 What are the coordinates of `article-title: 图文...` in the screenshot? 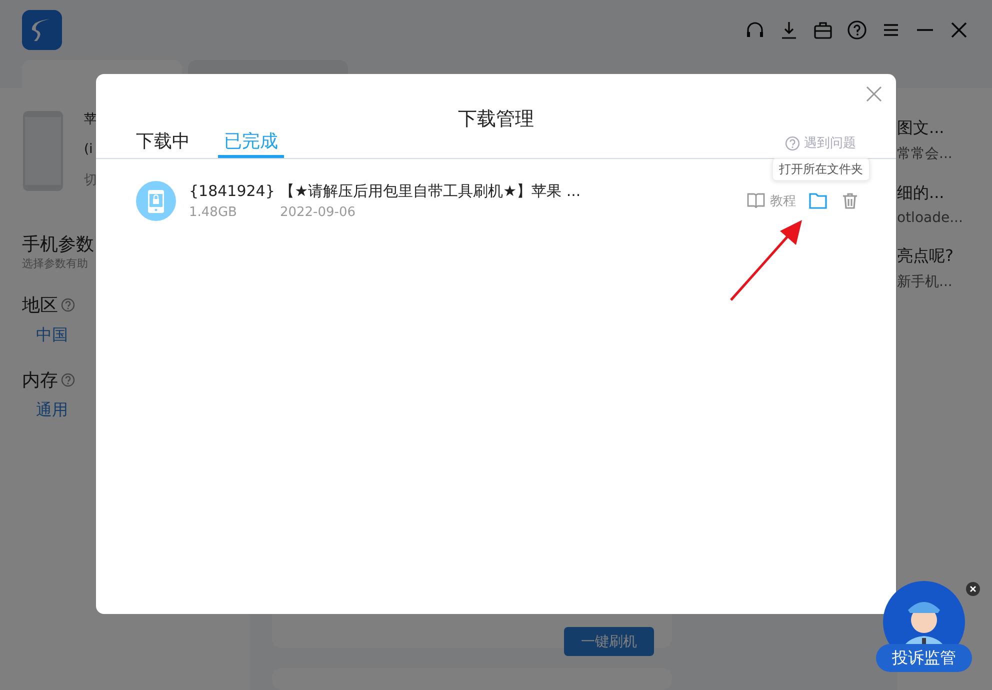 It's located at (944, 128).